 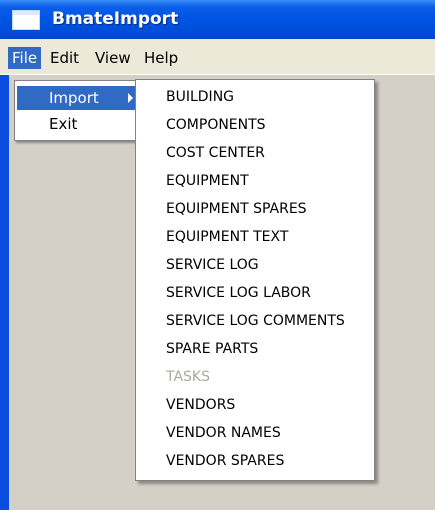 I want to click on triangle-right-icon, so click(x=130, y=98).